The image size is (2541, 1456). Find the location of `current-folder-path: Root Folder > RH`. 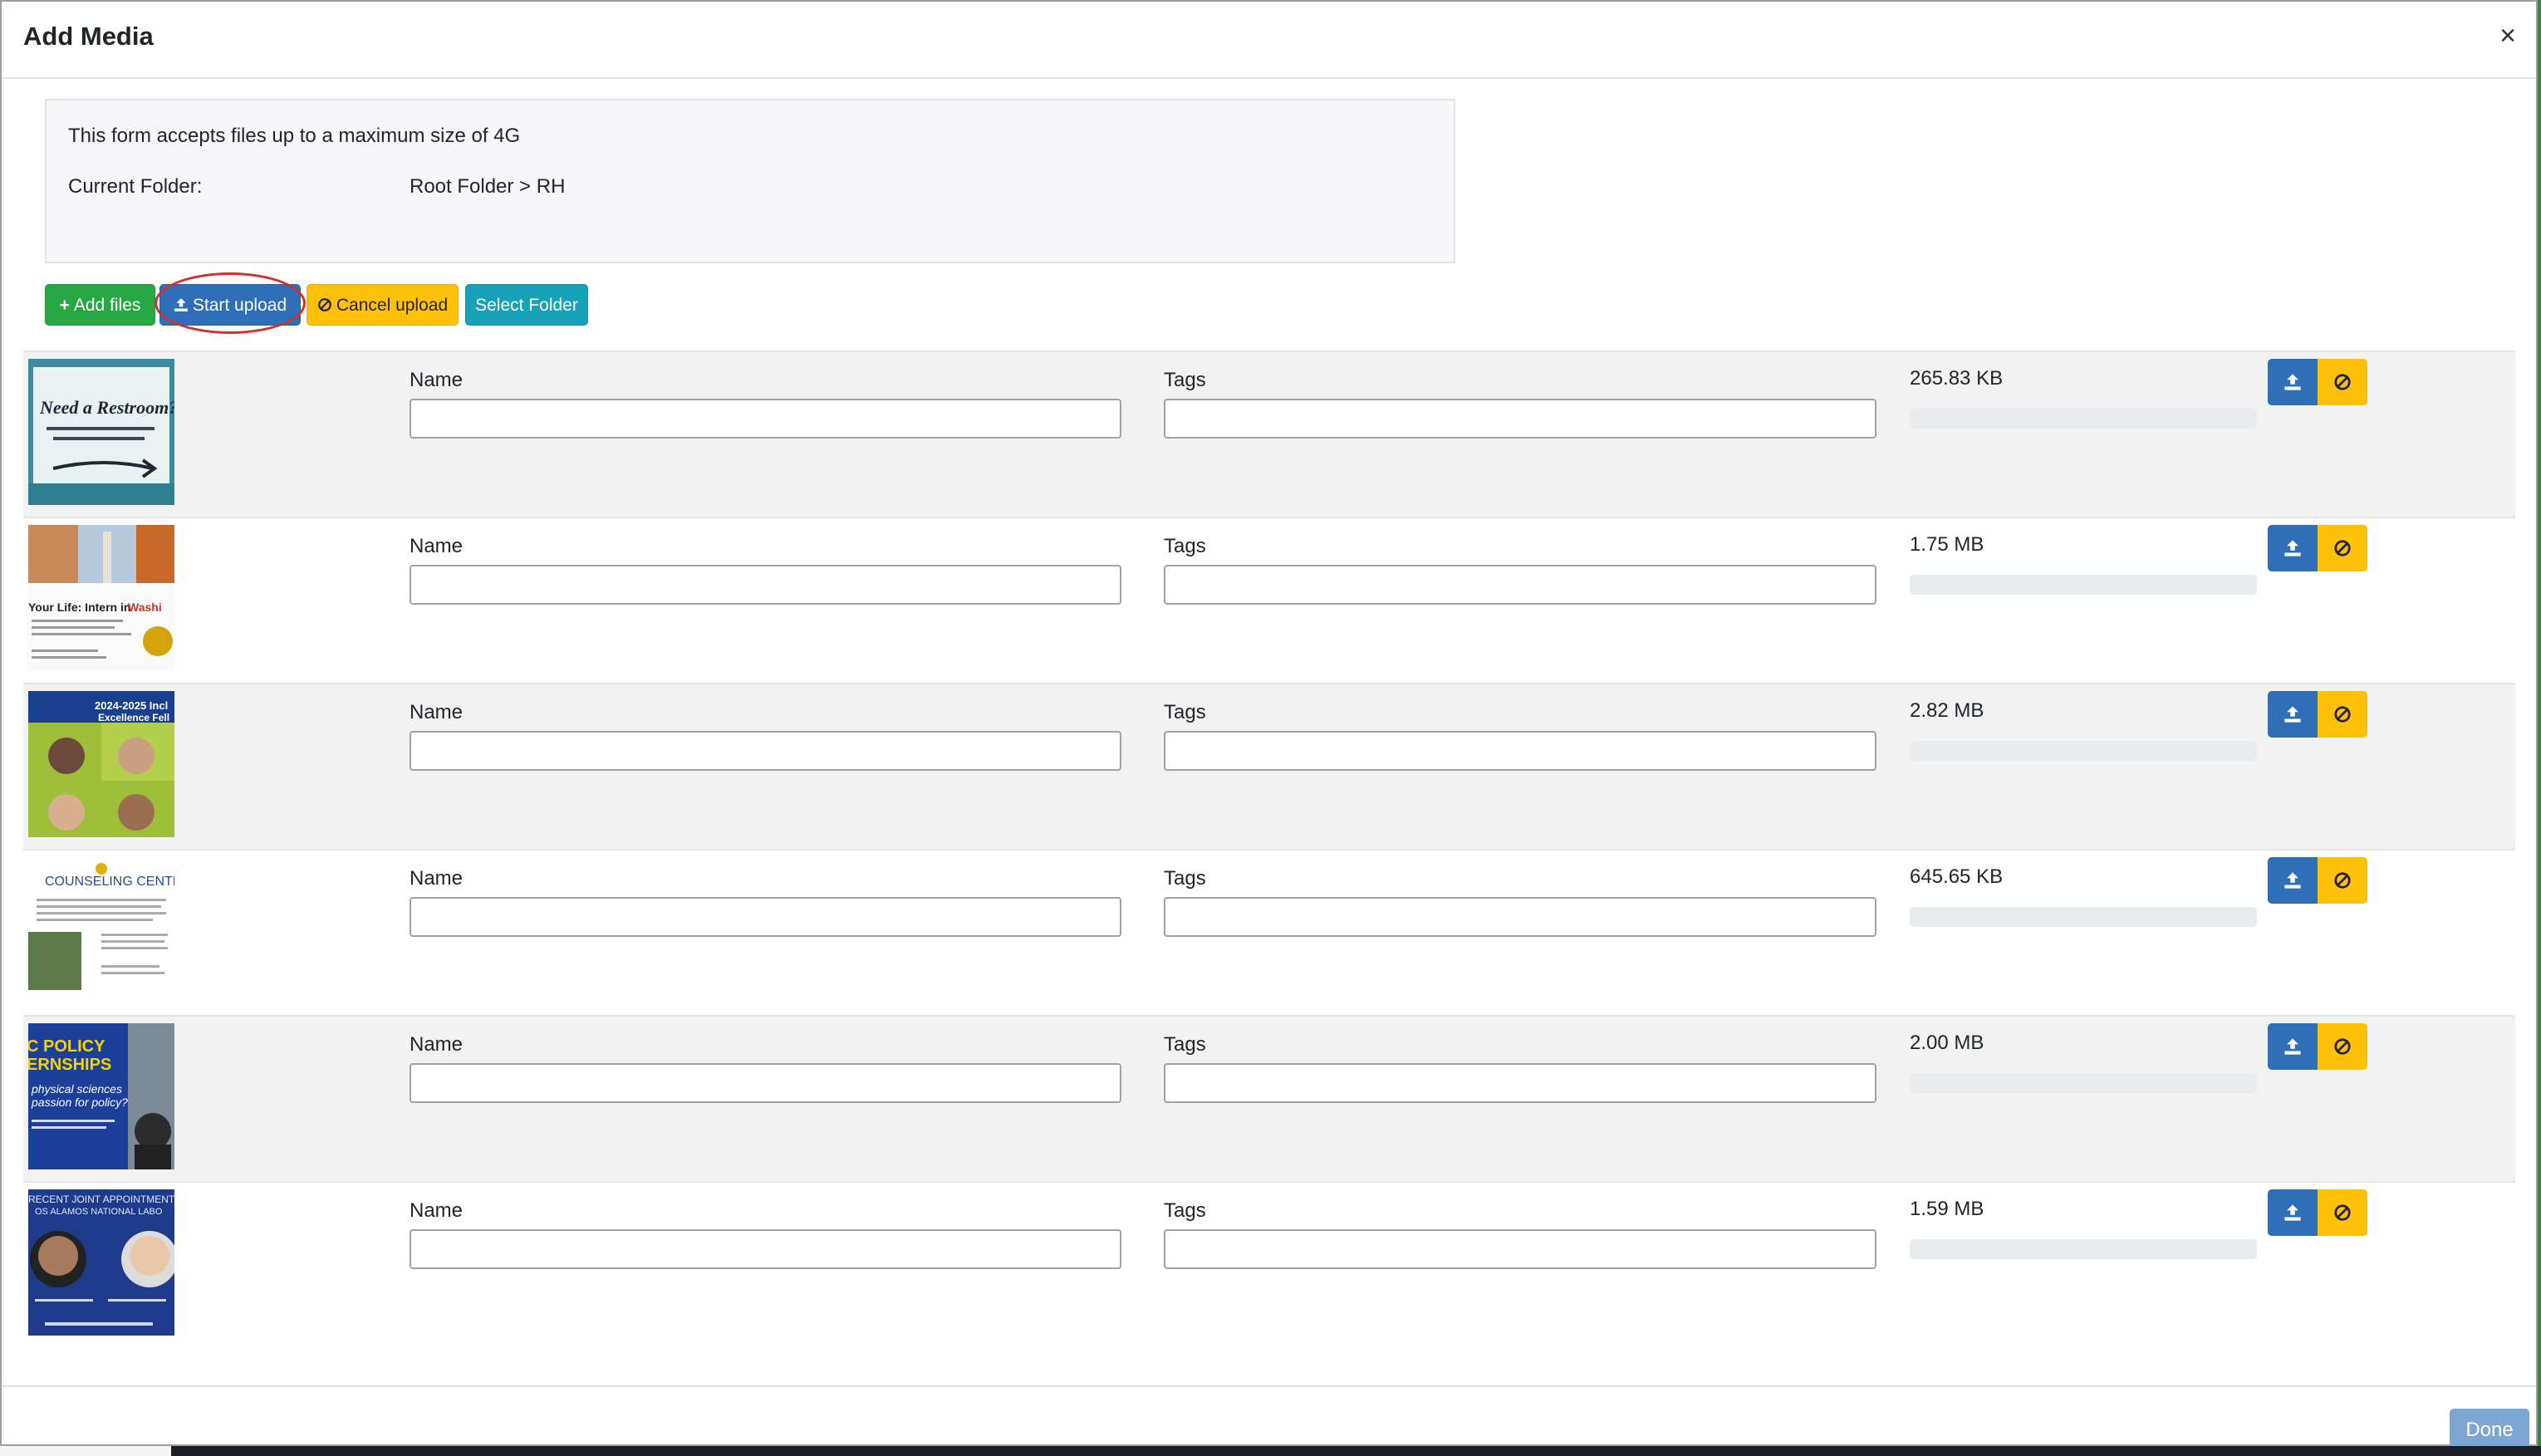

current-folder-path: Root Folder > RH is located at coordinates (488, 186).